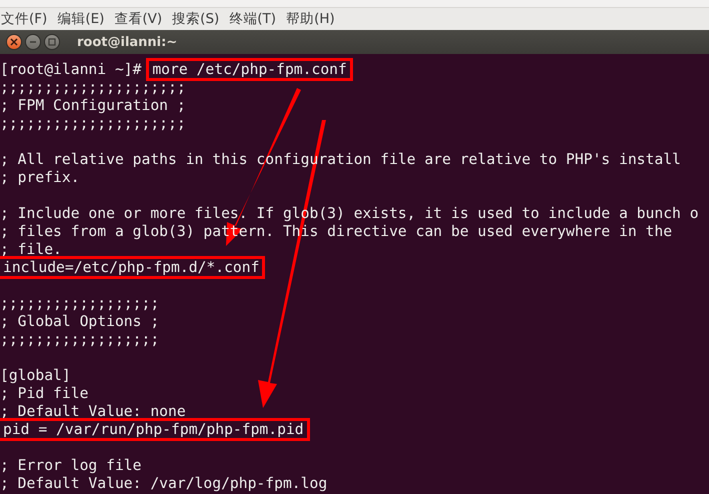 The height and width of the screenshot is (494, 709). Describe the element at coordinates (40, 177) in the screenshot. I see `terminal-line: ; prefix.` at that location.